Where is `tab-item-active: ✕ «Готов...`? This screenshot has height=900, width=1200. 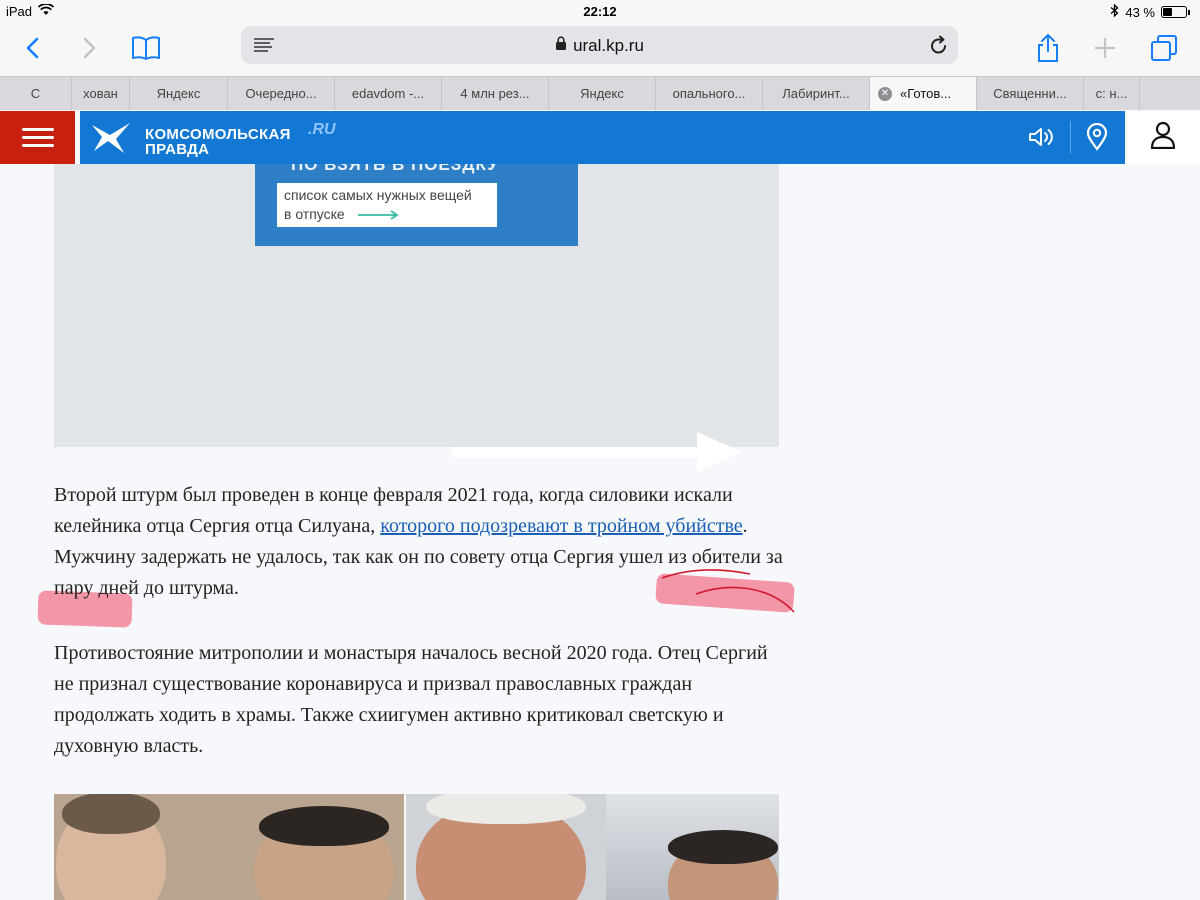 tab-item-active: ✕ «Готов... is located at coordinates (923, 93).